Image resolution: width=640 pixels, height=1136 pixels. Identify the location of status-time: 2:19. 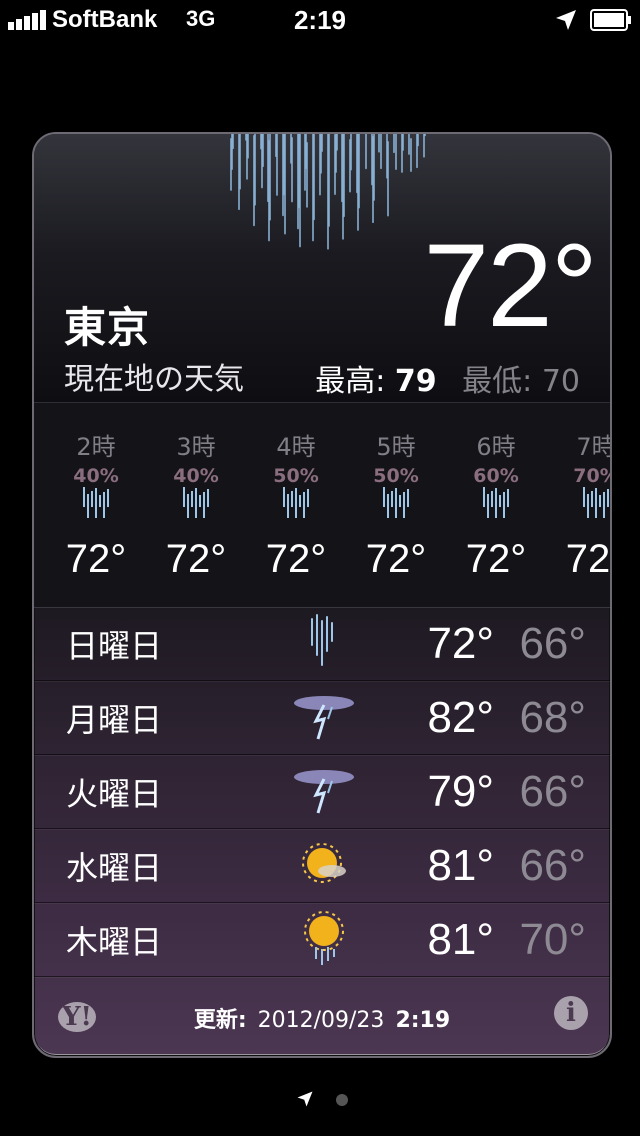
(320, 20).